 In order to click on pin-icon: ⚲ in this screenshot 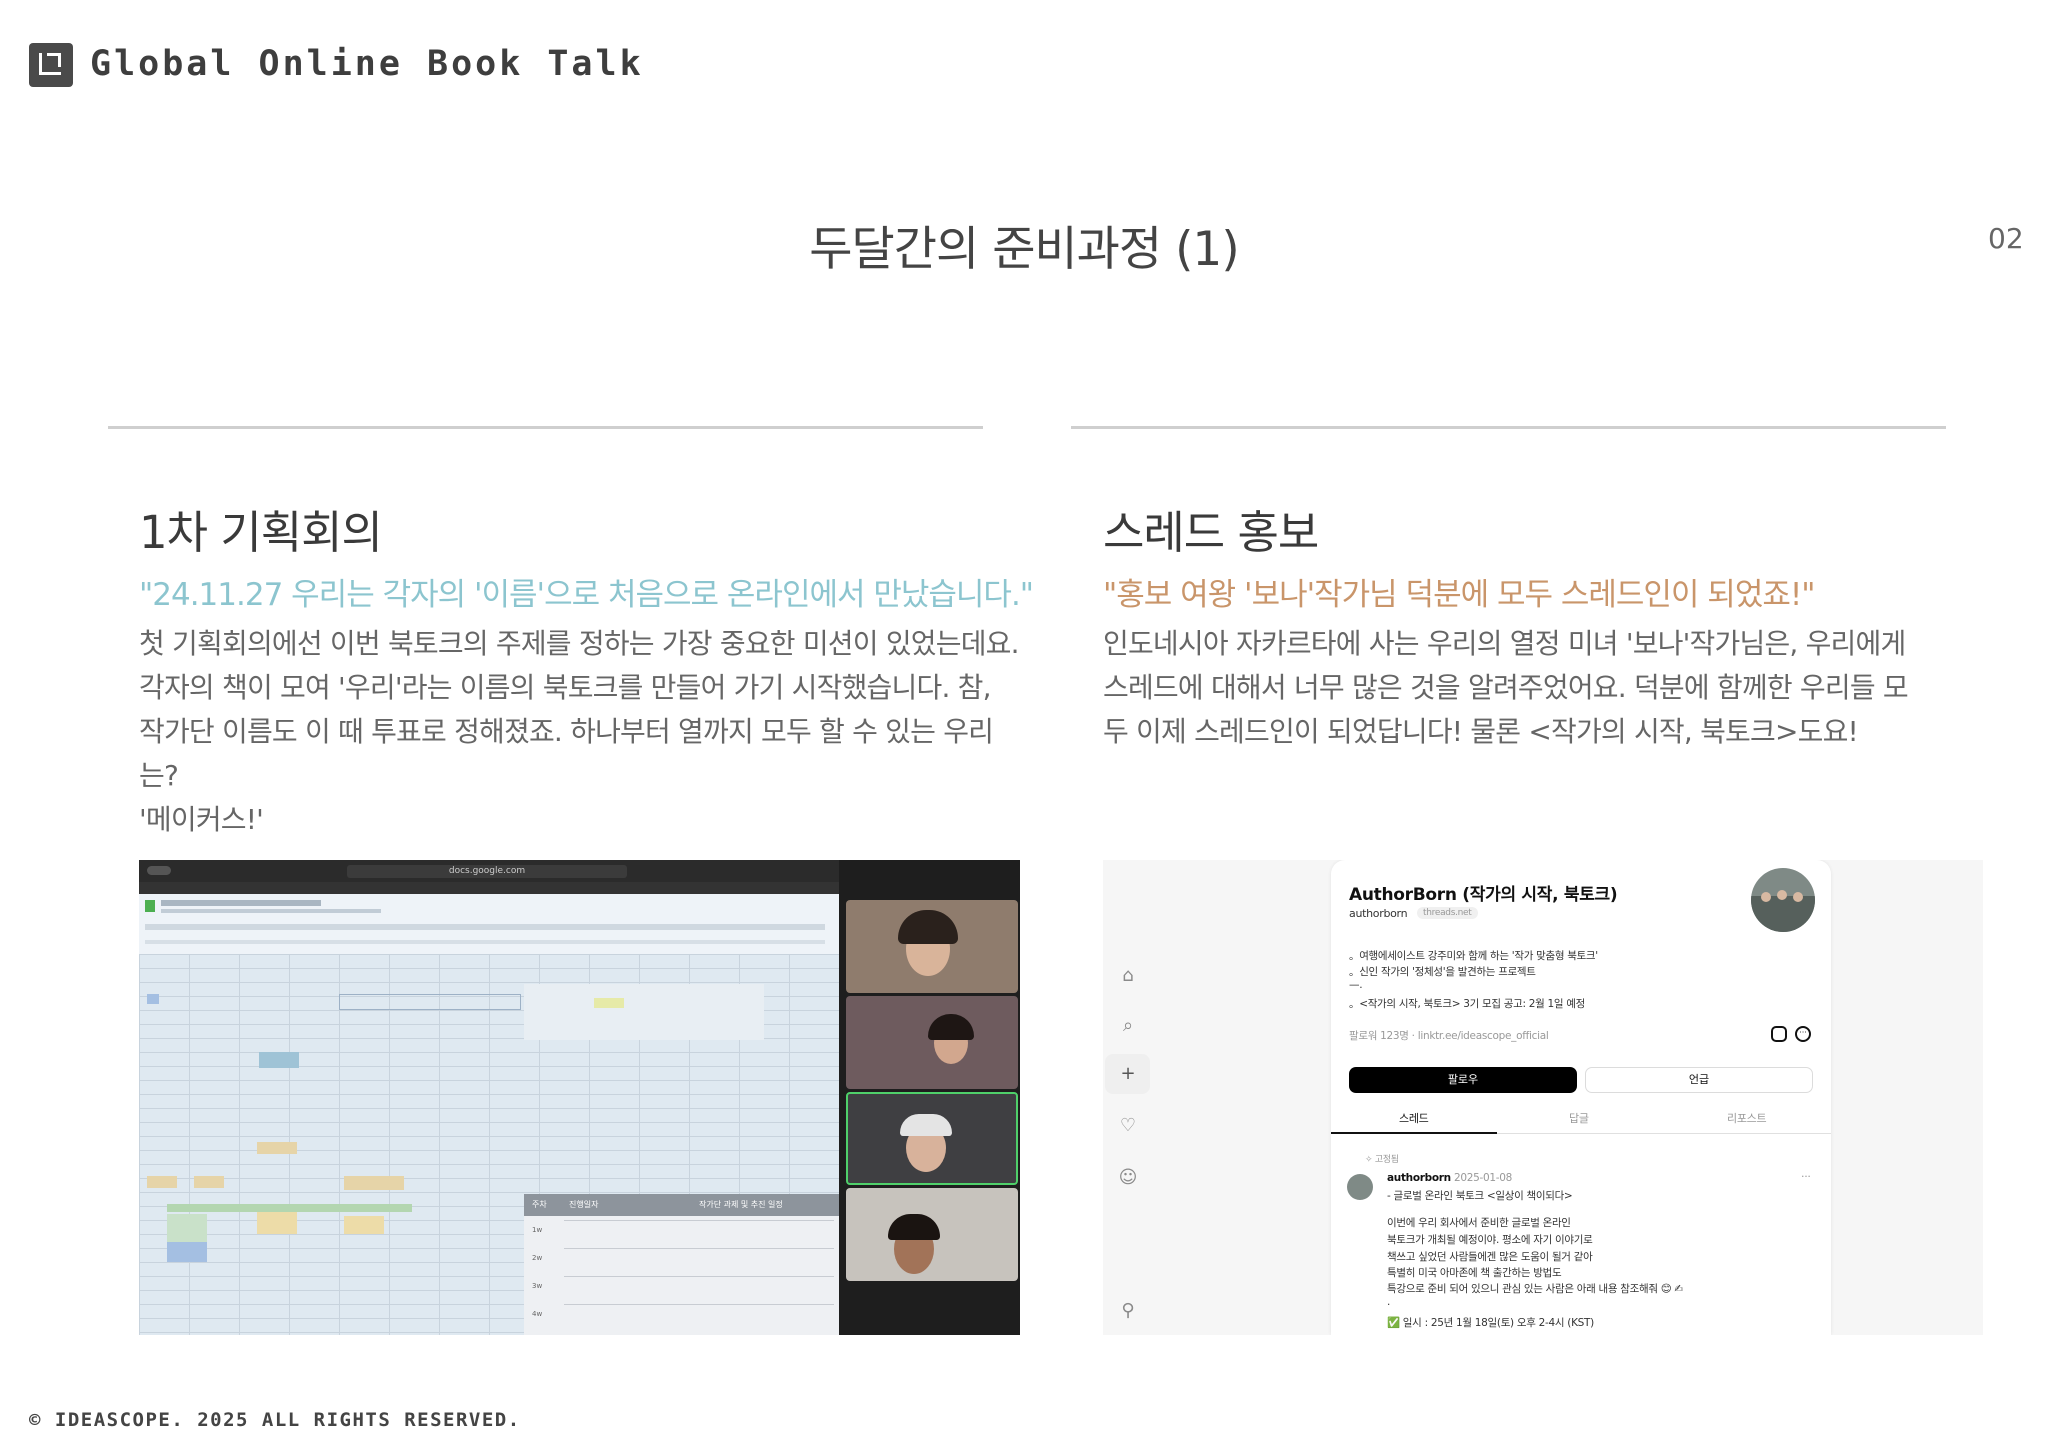, I will do `click(1128, 1311)`.